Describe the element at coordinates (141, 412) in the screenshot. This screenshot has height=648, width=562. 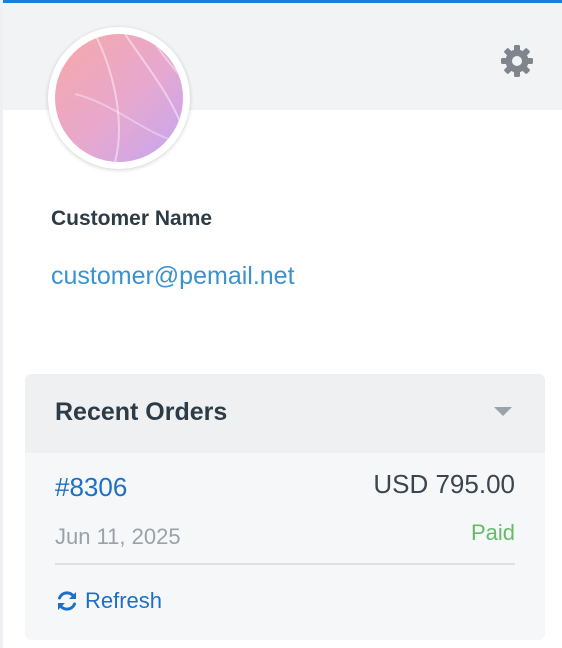
I see `recent-orders-title: Recent Orders` at that location.